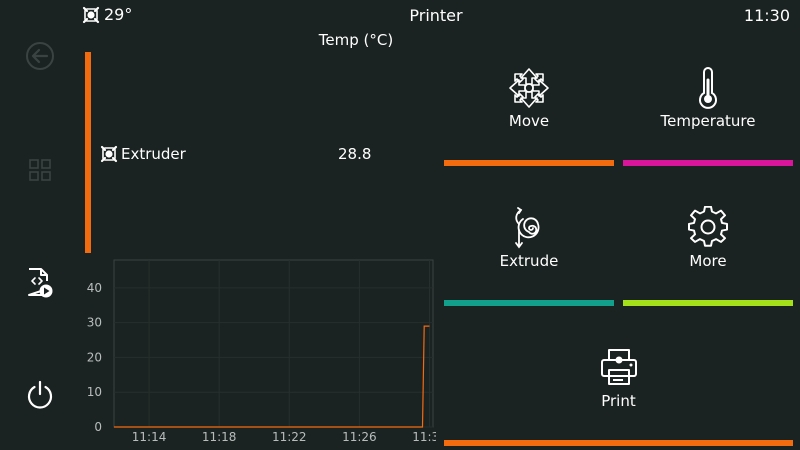 This screenshot has width=800, height=450. Describe the element at coordinates (529, 261) in the screenshot. I see `extrude-label: Extrude` at that location.